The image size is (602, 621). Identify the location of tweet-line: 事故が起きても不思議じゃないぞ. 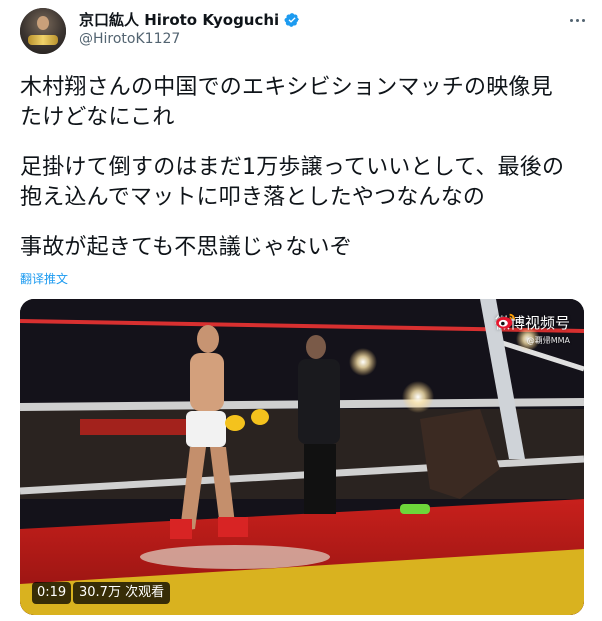
(186, 247).